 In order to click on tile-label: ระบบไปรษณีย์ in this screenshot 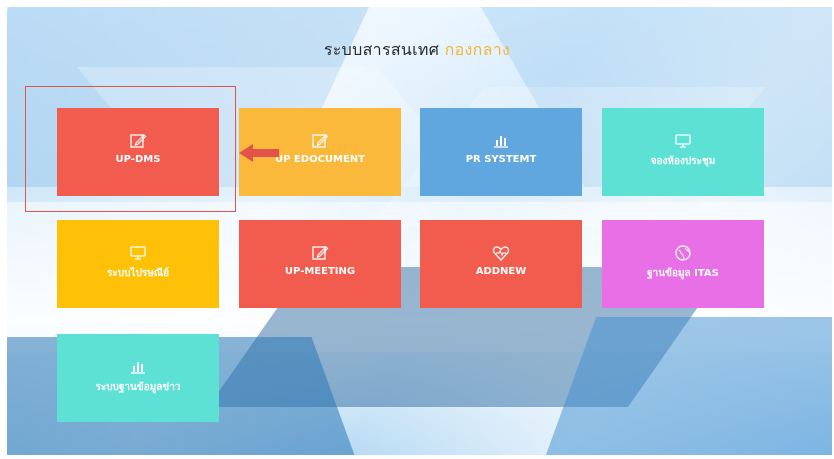, I will do `click(138, 273)`.